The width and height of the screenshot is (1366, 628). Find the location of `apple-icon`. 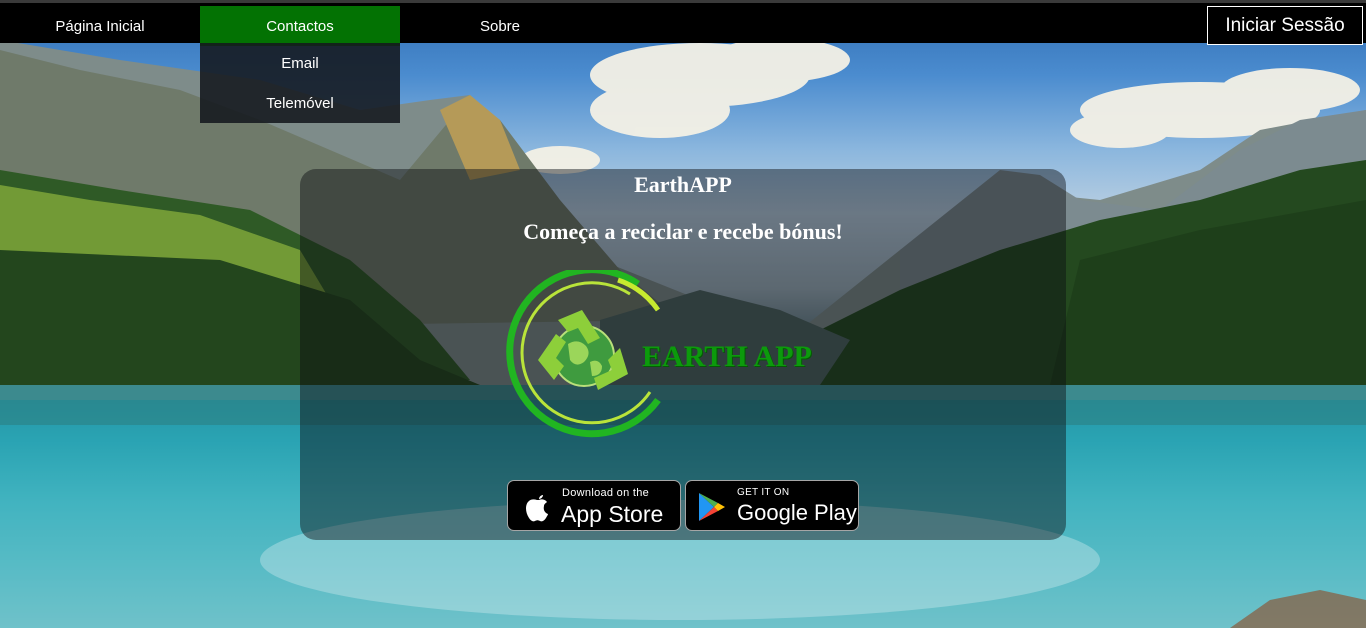

apple-icon is located at coordinates (537, 508).